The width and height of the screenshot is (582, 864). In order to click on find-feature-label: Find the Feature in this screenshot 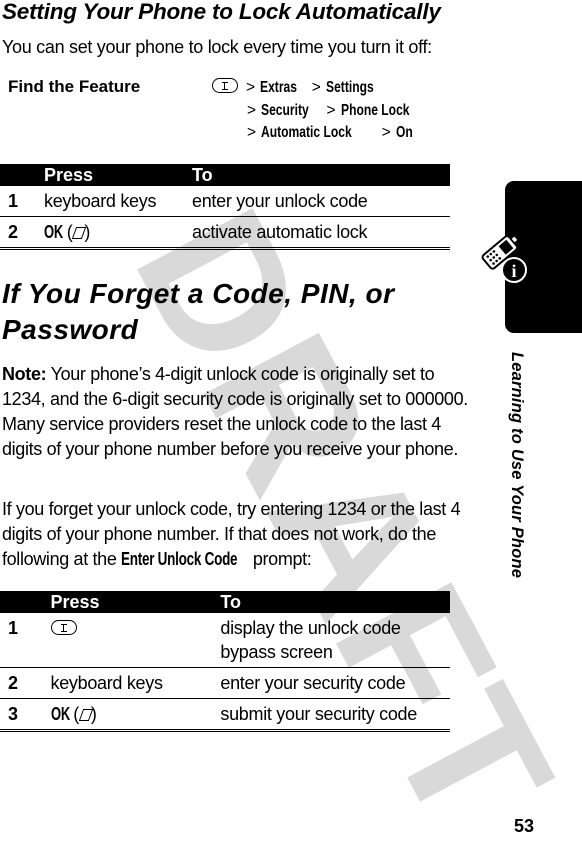, I will do `click(74, 86)`.